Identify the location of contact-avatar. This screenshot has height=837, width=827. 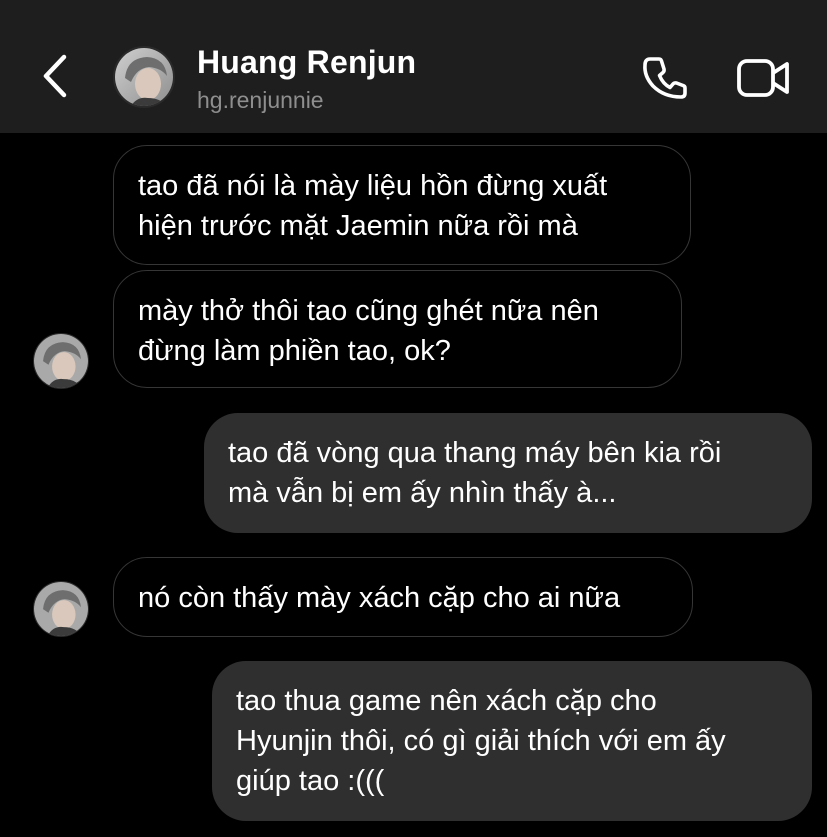
(144, 77).